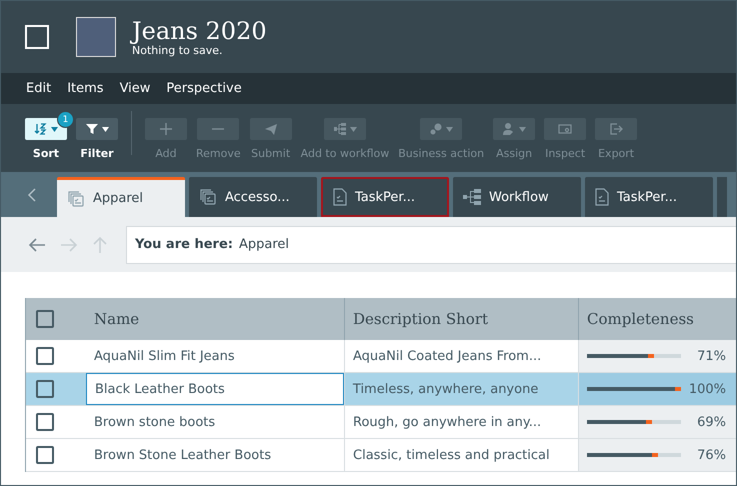  I want to click on window-title: Jeans 2020, so click(199, 31).